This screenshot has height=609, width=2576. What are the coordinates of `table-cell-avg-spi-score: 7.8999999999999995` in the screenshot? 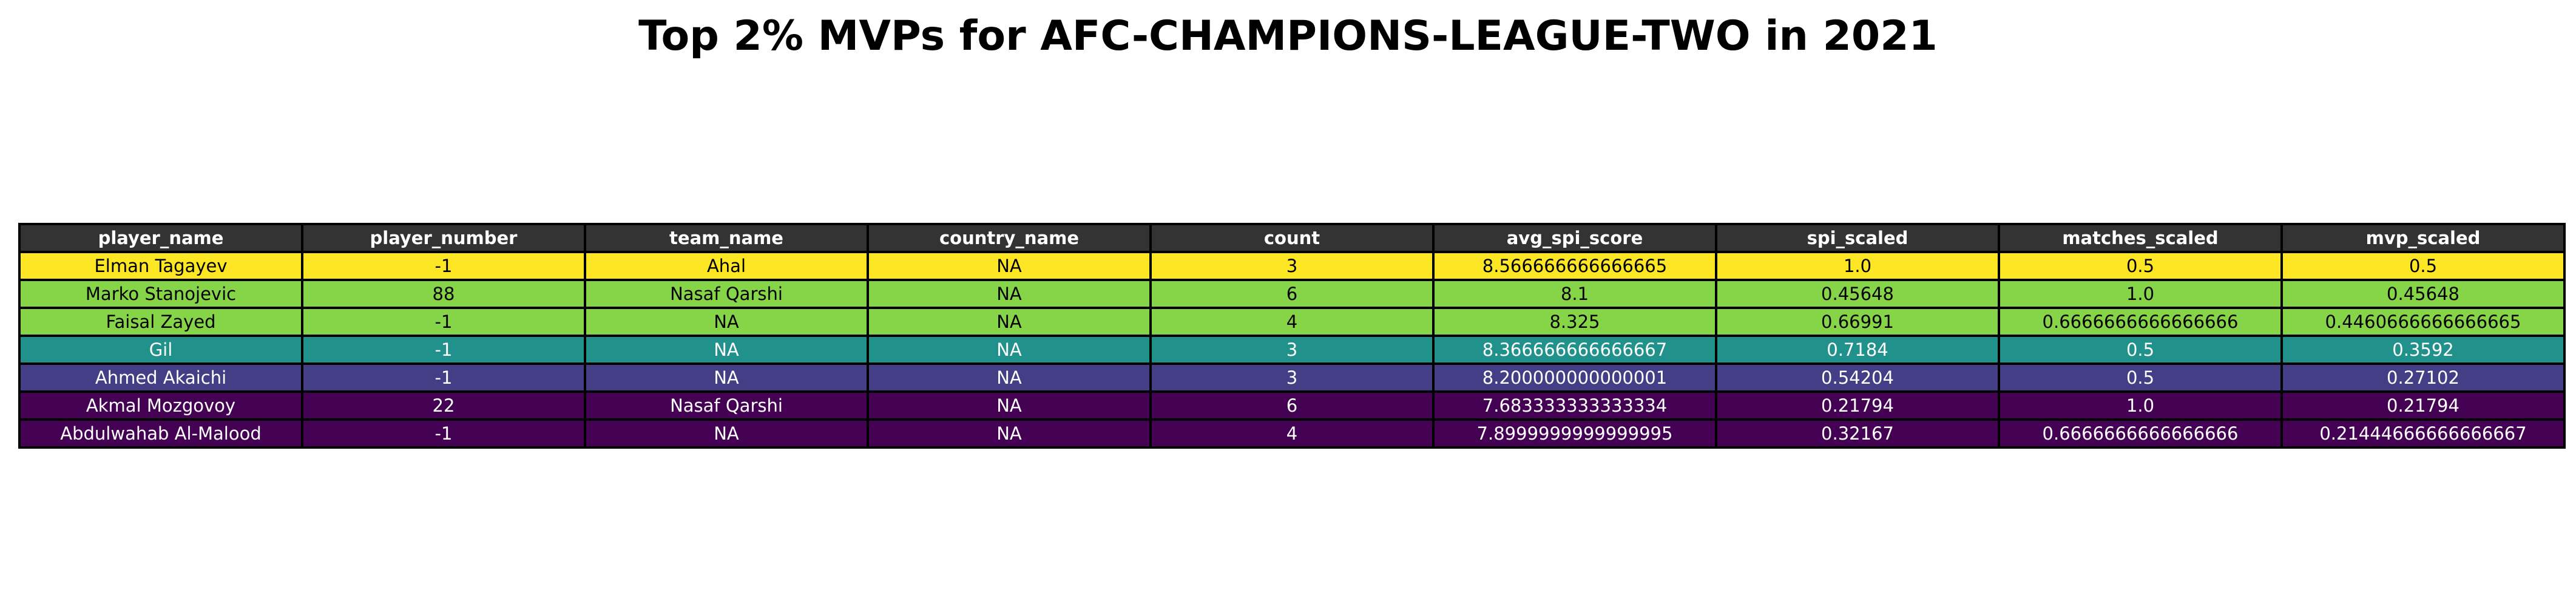 It's located at (1574, 433).